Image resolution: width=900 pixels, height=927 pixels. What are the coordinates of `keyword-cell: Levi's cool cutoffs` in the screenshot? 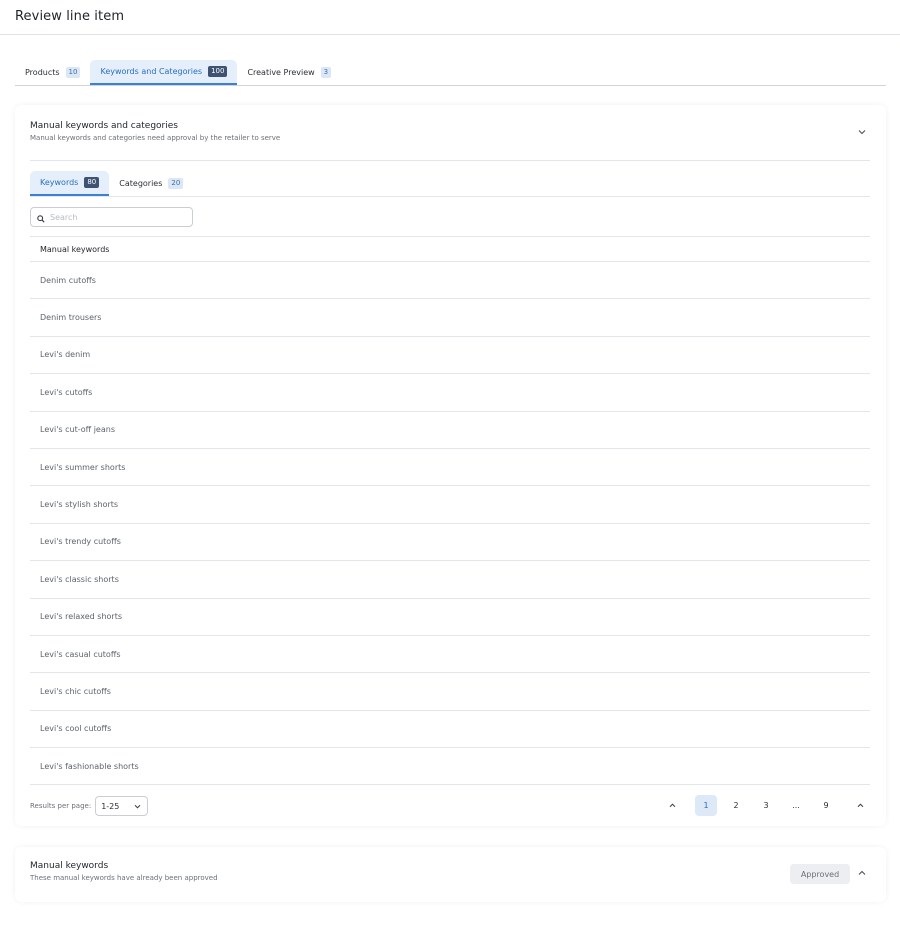 It's located at (76, 729).